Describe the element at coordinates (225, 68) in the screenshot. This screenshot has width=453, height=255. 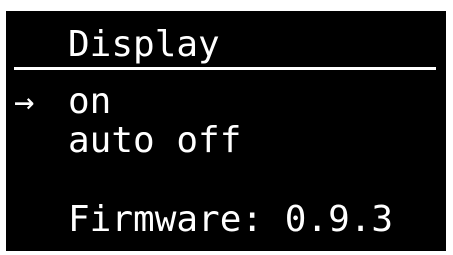
I see `title-divider` at that location.